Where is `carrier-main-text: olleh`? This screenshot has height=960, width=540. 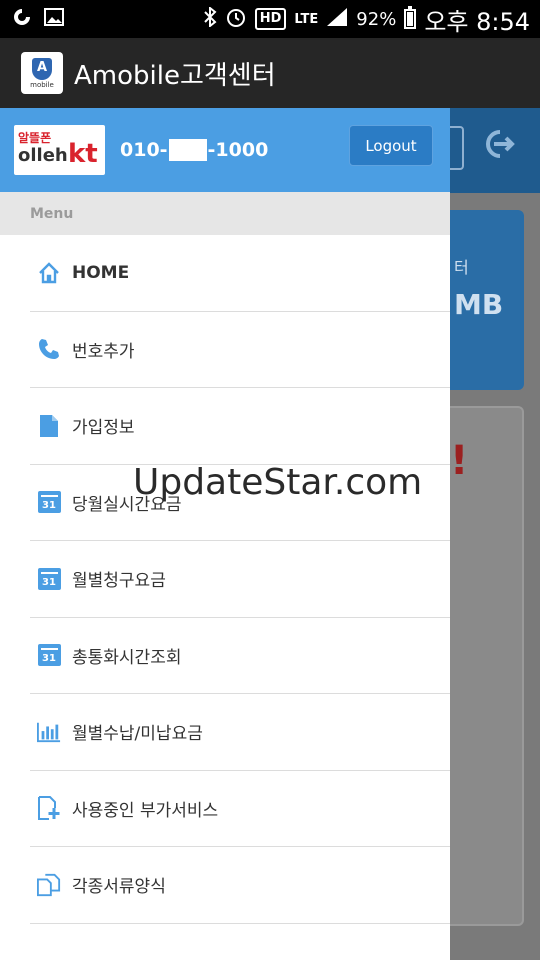
carrier-main-text: olleh is located at coordinates (43, 155).